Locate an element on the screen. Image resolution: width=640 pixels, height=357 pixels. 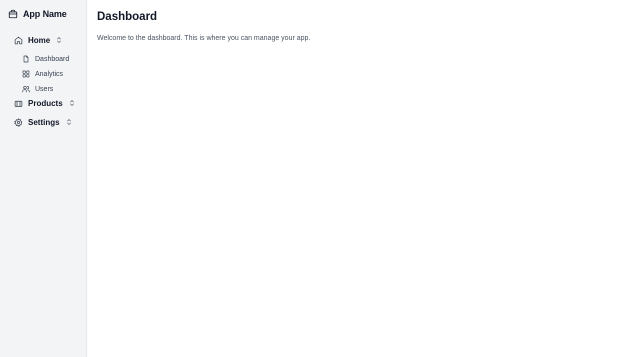
app-name: App Name is located at coordinates (45, 14).